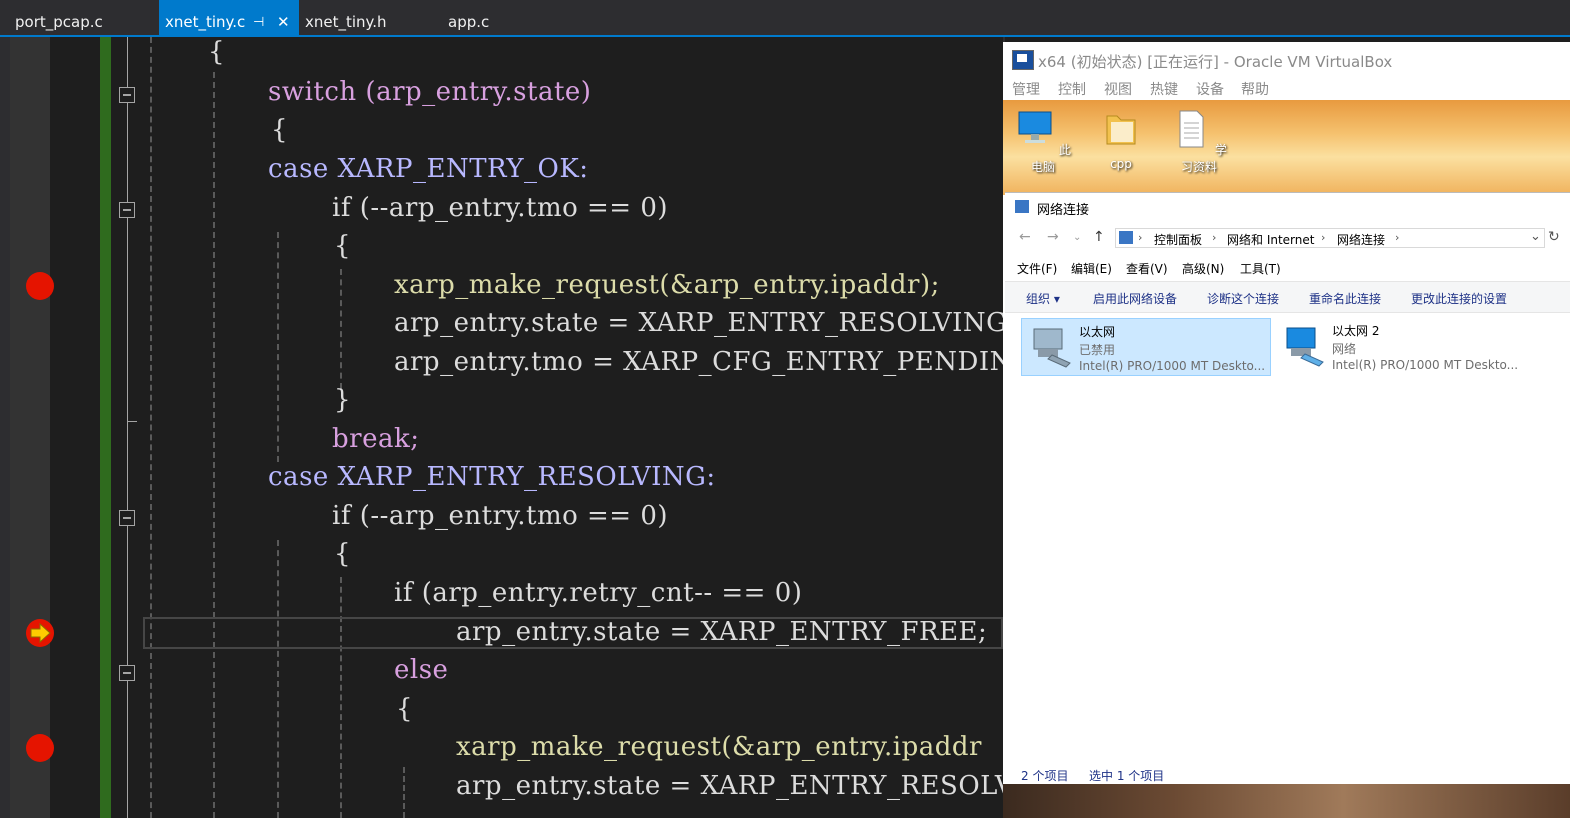 The image size is (1570, 818). What do you see at coordinates (1072, 89) in the screenshot?
I see `menu-control: 控制` at bounding box center [1072, 89].